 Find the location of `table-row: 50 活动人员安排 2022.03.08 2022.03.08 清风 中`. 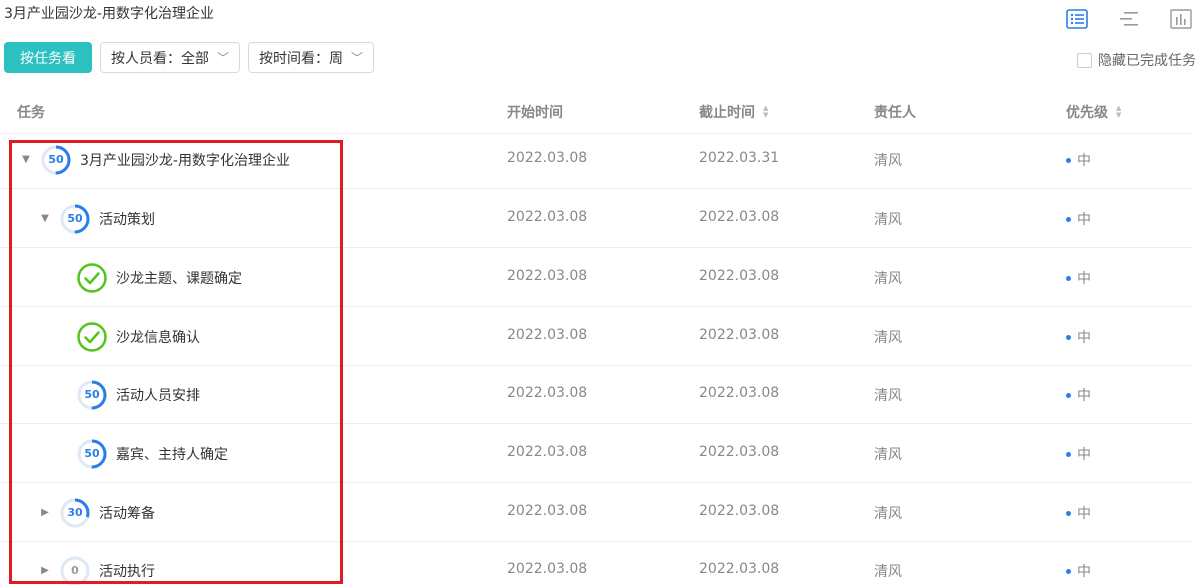

table-row: 50 活动人员安排 2022.03.08 2022.03.08 清风 中 is located at coordinates (596, 394).